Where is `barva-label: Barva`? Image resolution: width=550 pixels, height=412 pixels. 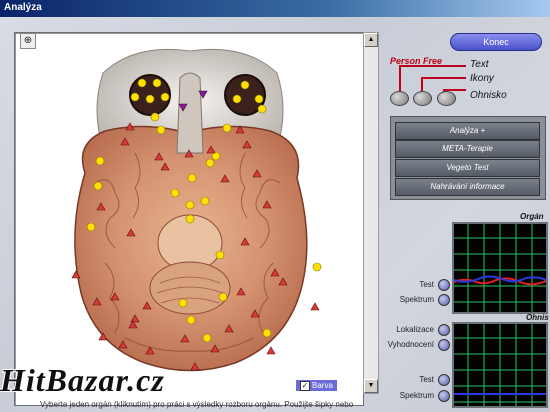
barva-label: Barva is located at coordinates (322, 385).